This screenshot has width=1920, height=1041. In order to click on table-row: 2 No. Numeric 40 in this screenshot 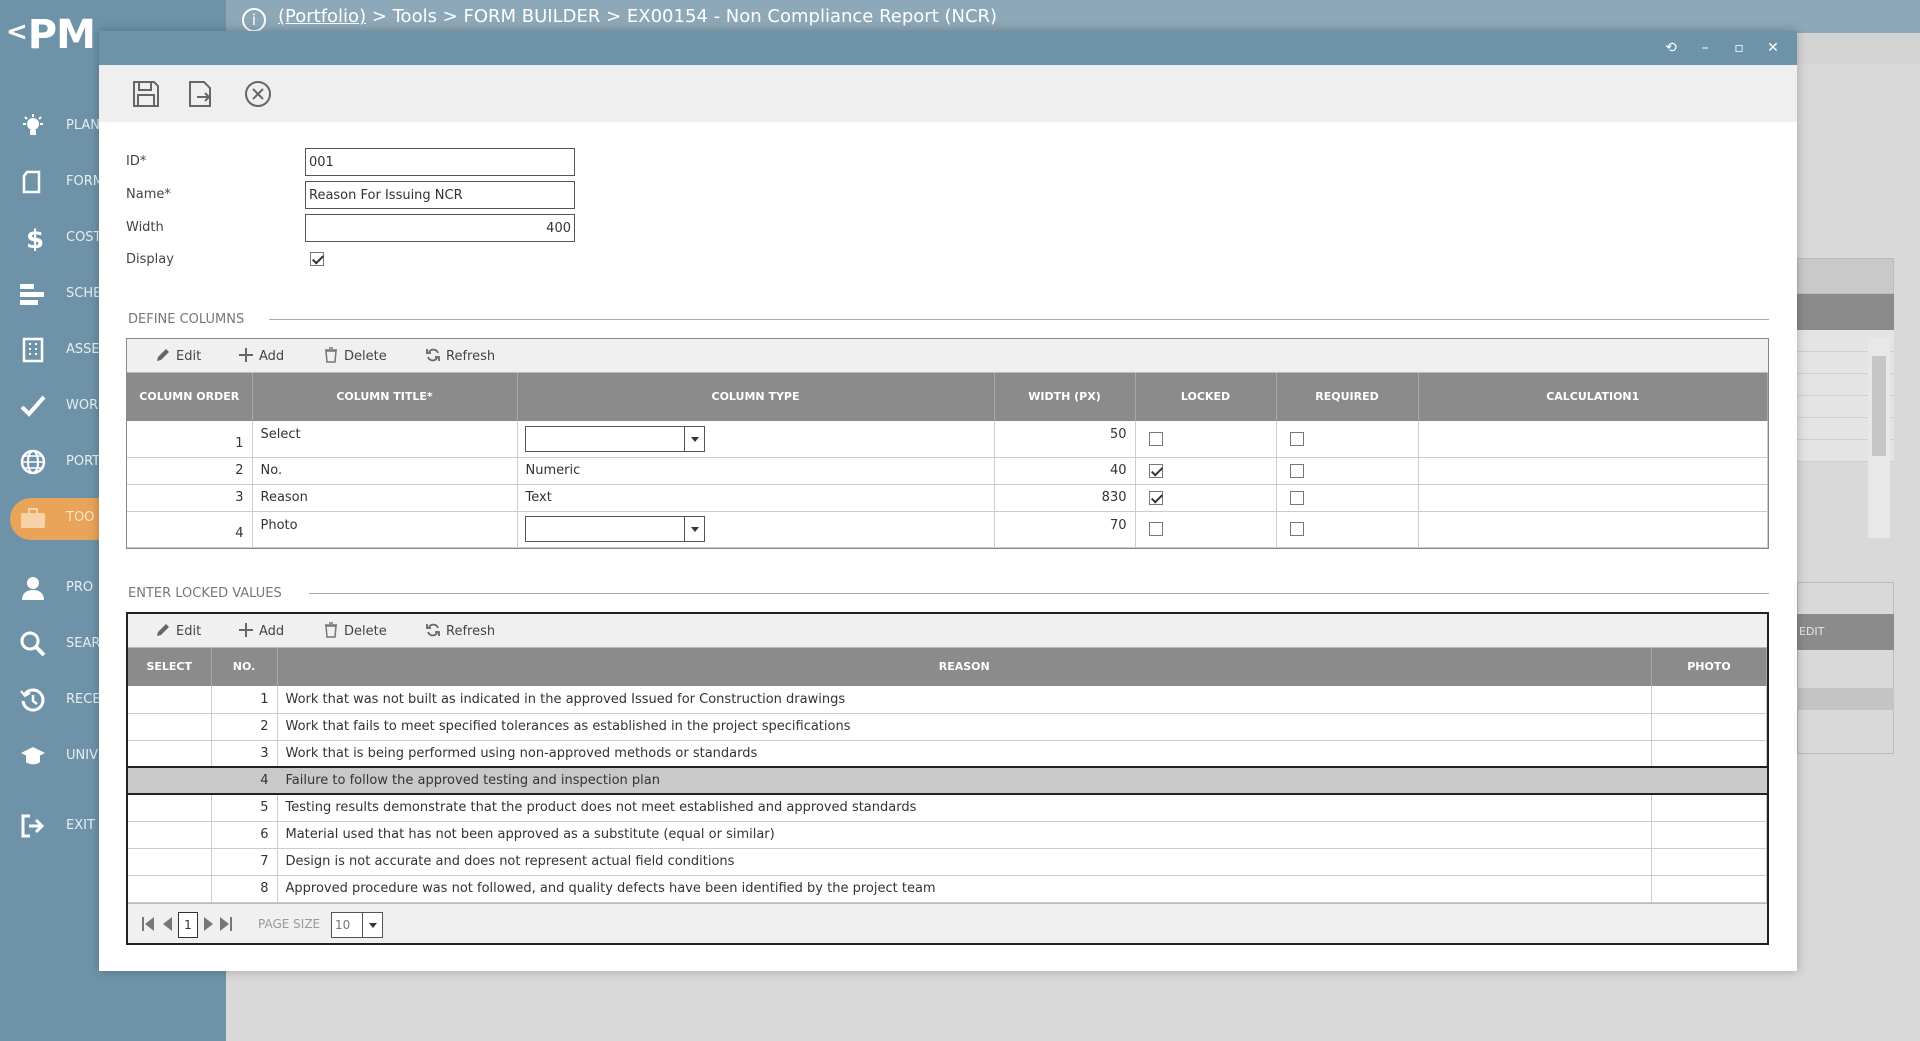, I will do `click(947, 471)`.